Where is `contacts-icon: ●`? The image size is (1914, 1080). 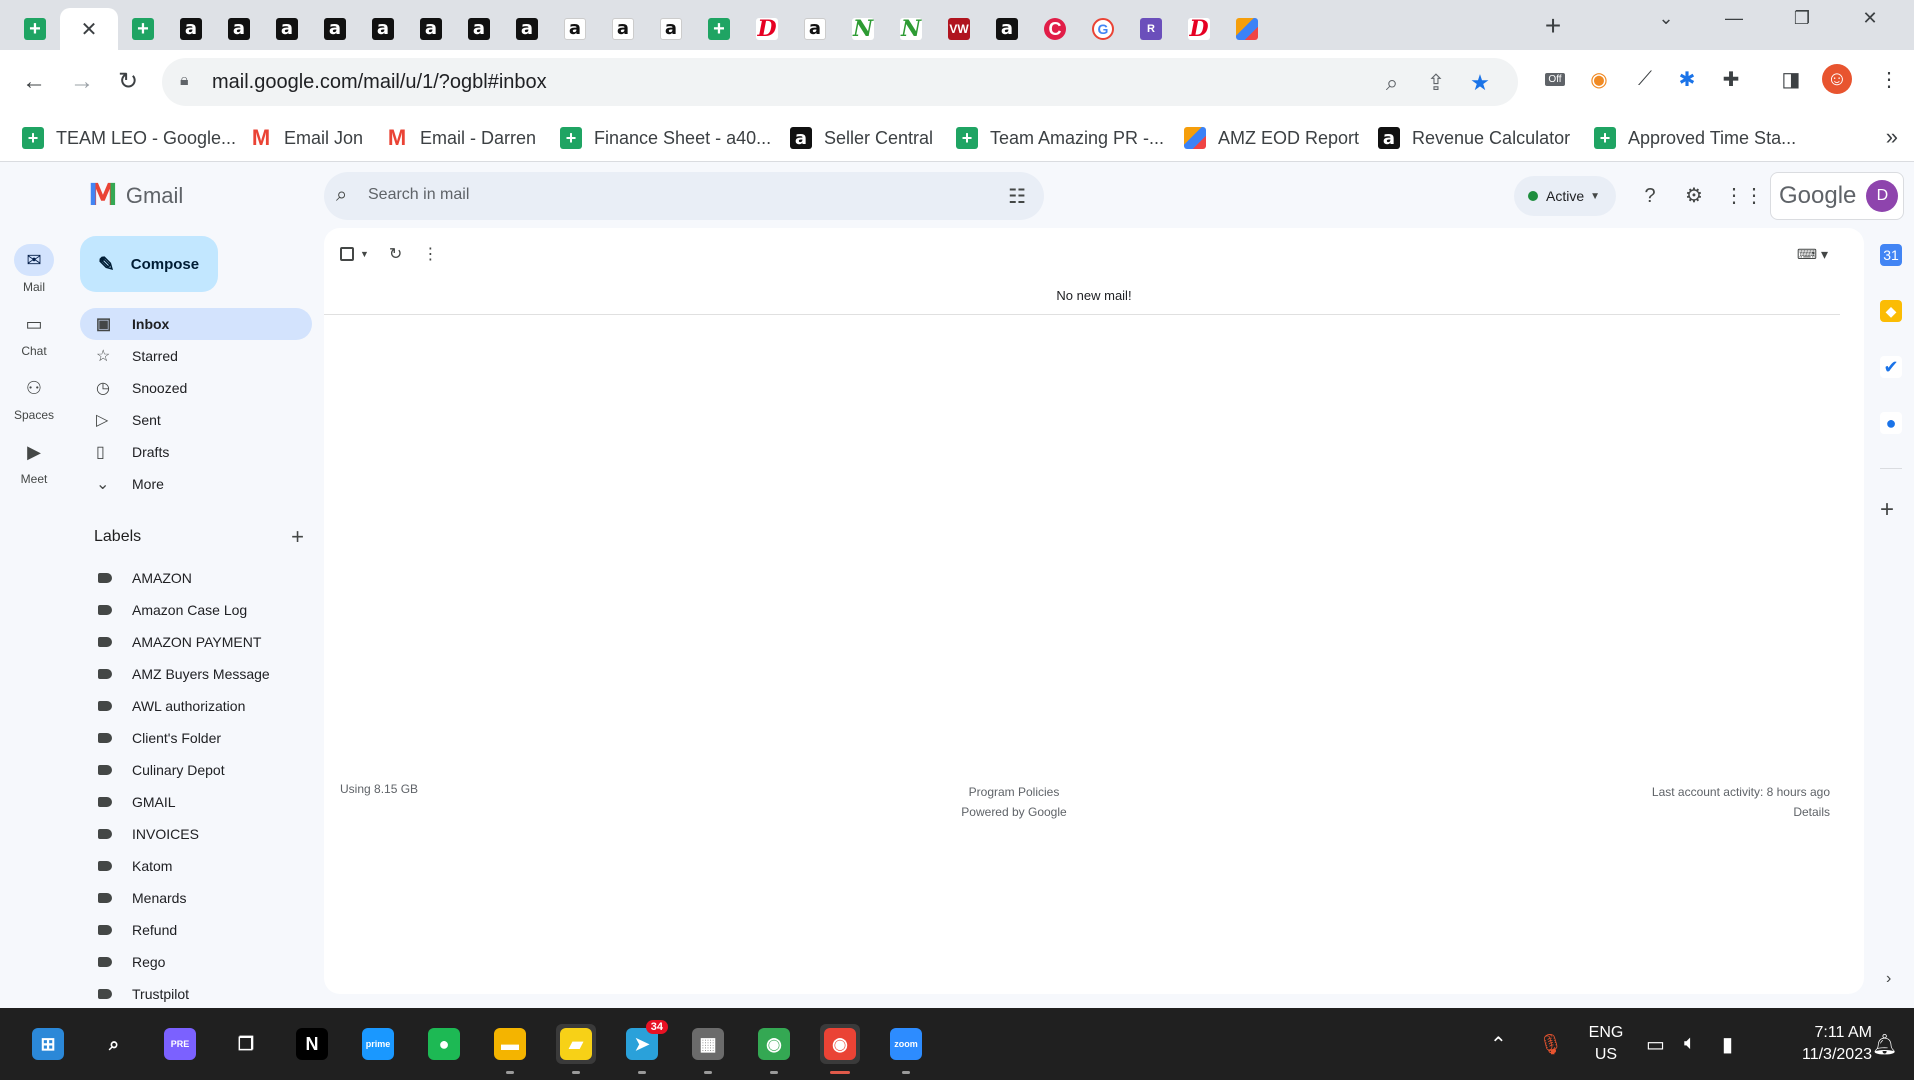 contacts-icon: ● is located at coordinates (1891, 423).